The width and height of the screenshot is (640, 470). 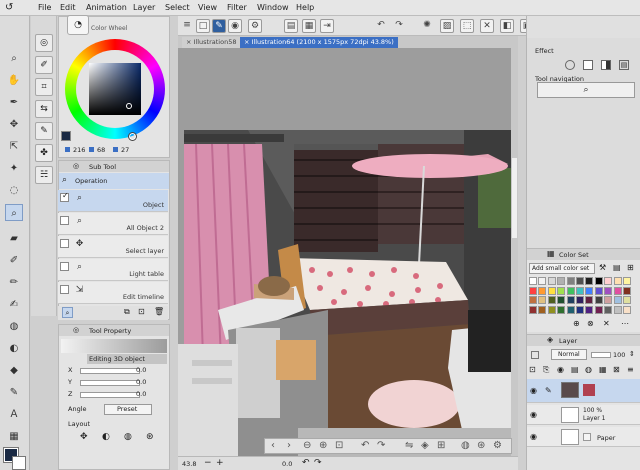 I want to click on color-set-dropdown: Add small color set, so click(x=562, y=268).